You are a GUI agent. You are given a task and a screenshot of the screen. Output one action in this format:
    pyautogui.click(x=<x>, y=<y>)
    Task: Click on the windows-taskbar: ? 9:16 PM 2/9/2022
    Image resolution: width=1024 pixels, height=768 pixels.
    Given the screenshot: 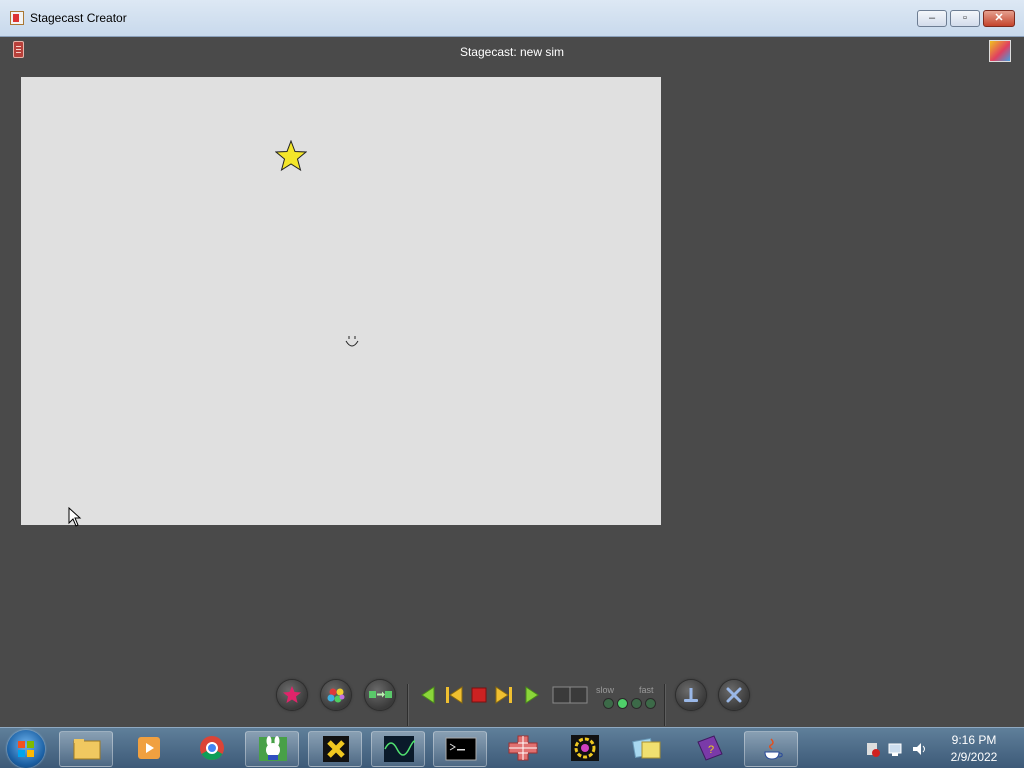 What is the action you would take?
    pyautogui.click(x=512, y=747)
    